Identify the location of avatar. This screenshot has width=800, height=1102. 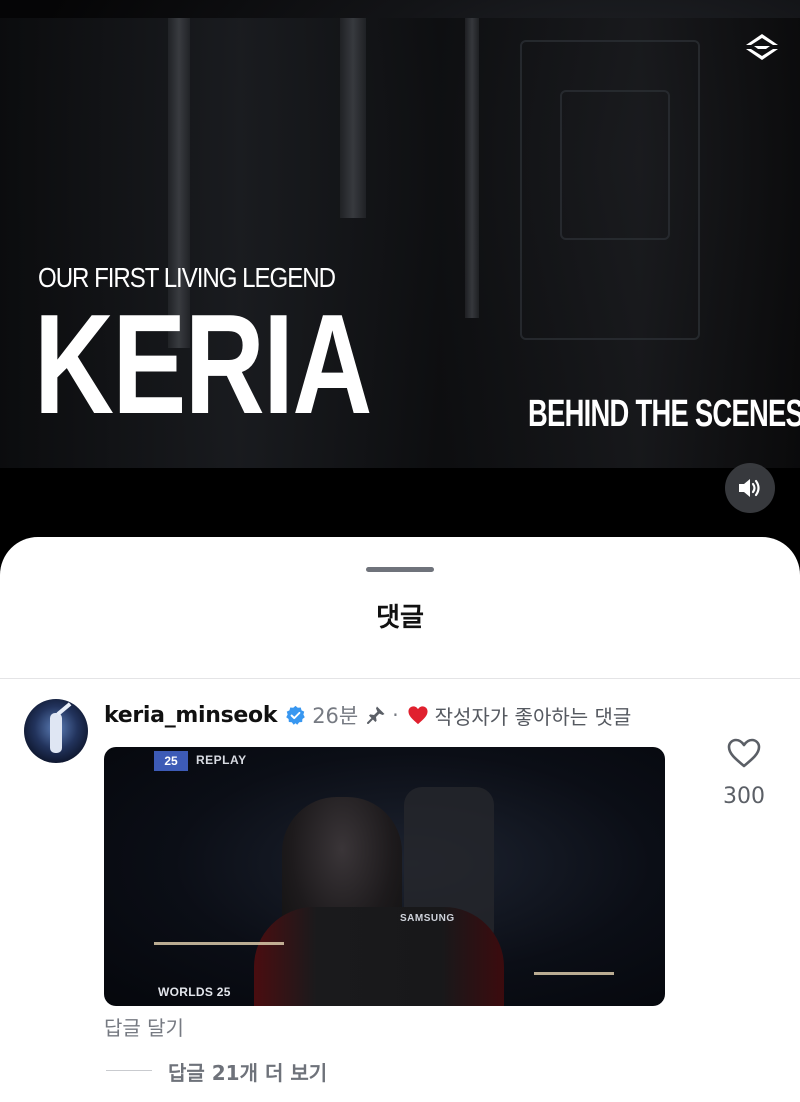
(56, 731).